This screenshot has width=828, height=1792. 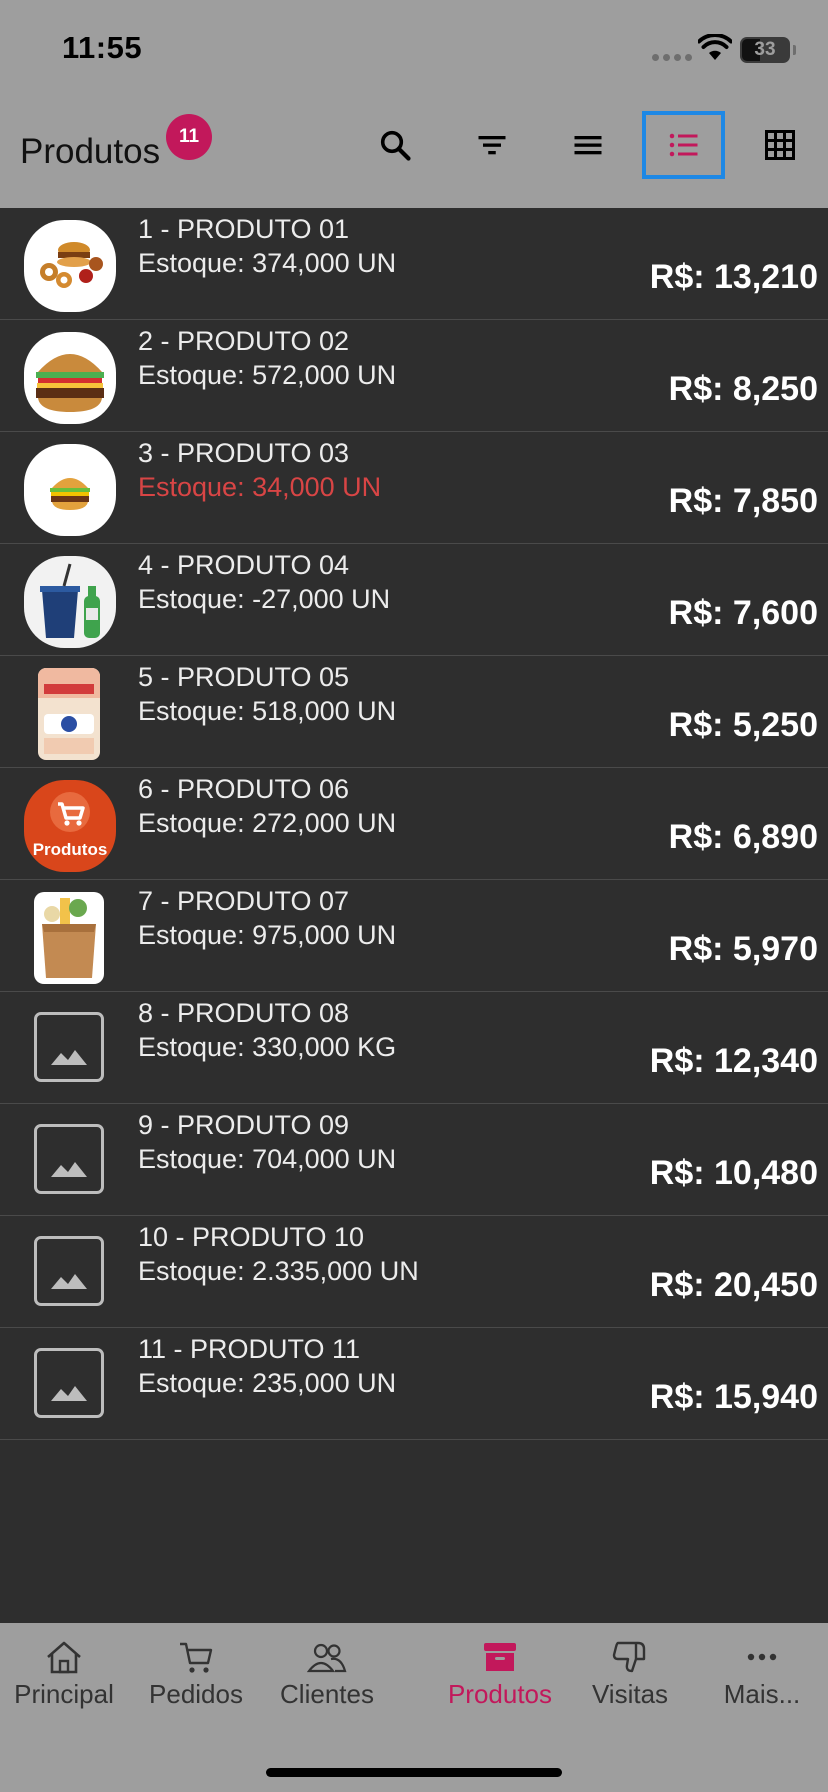 What do you see at coordinates (500, 1674) in the screenshot?
I see `nav-produtos: Produtos` at bounding box center [500, 1674].